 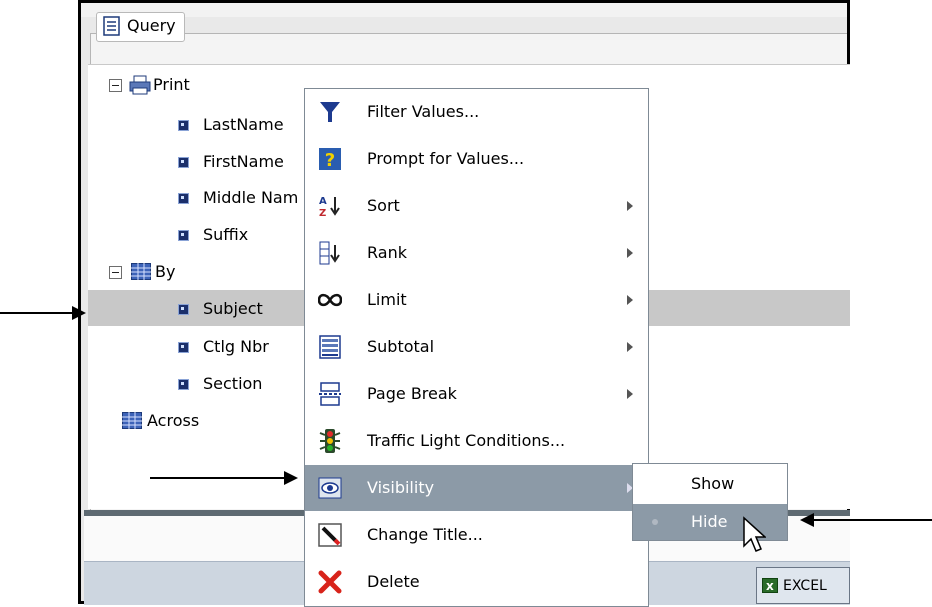 What do you see at coordinates (754, 534) in the screenshot?
I see `mouse-cursor-icon` at bounding box center [754, 534].